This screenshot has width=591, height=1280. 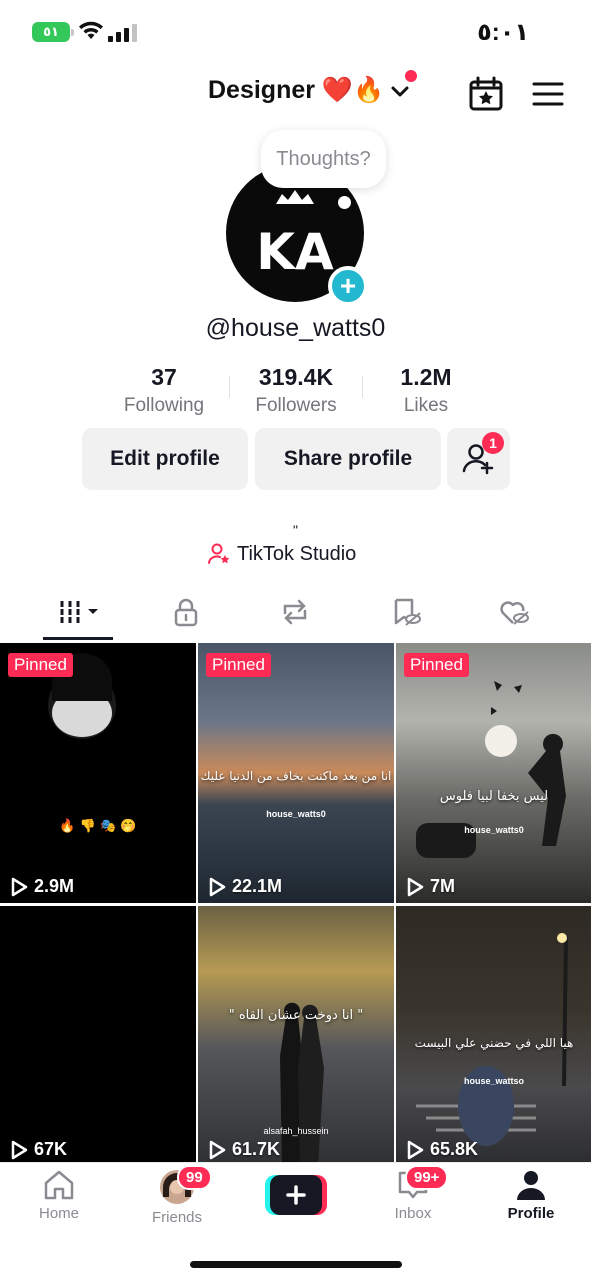 I want to click on stat-label: Likes, so click(x=426, y=405).